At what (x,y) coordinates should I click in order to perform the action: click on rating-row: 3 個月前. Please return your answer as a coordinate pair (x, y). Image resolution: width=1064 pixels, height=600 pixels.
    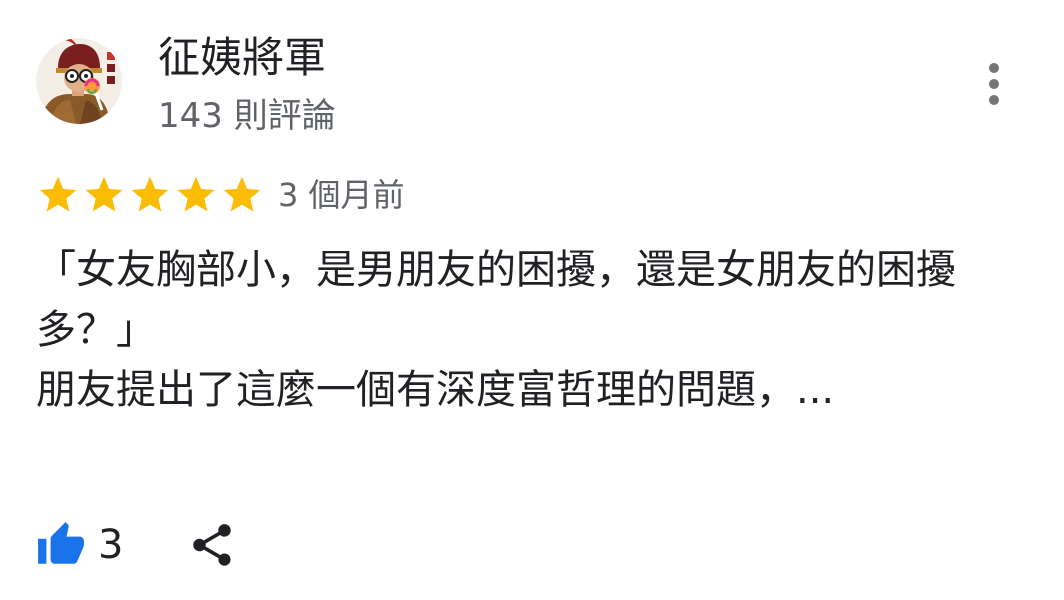
    Looking at the image, I should click on (220, 195).